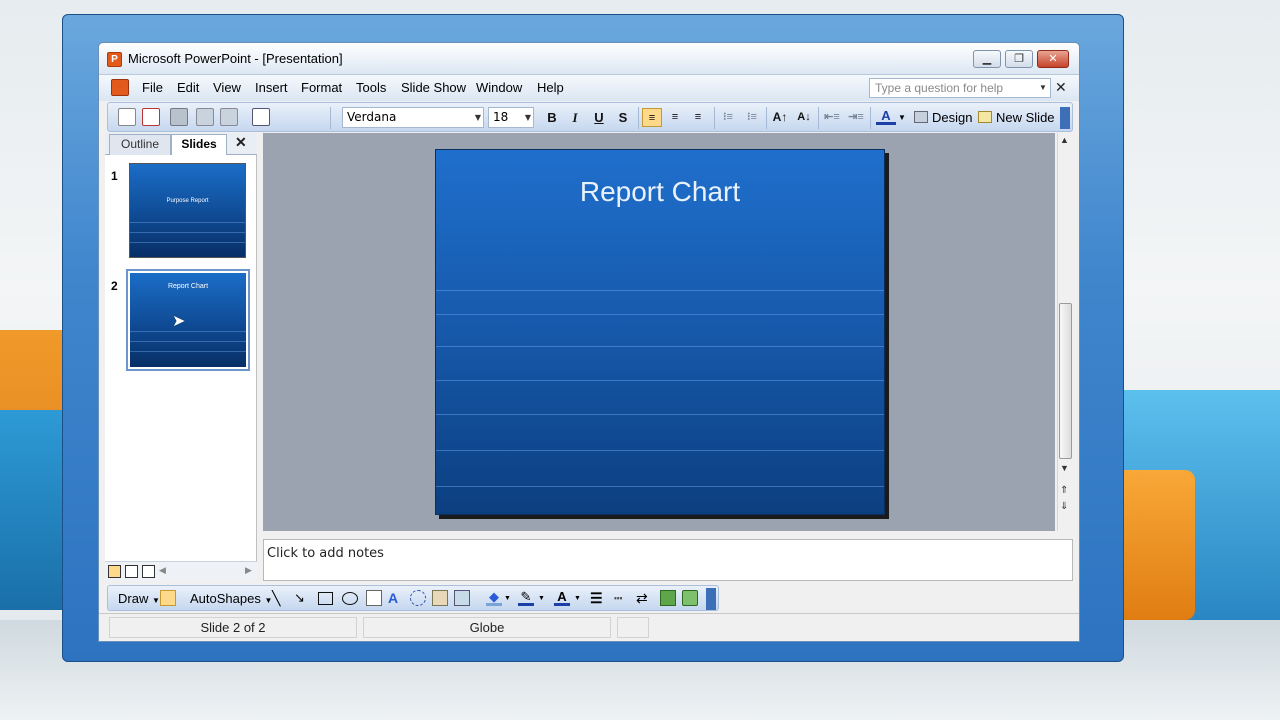  Describe the element at coordinates (832, 117) in the screenshot. I see `decrease-indent-button: ⇤≡` at that location.